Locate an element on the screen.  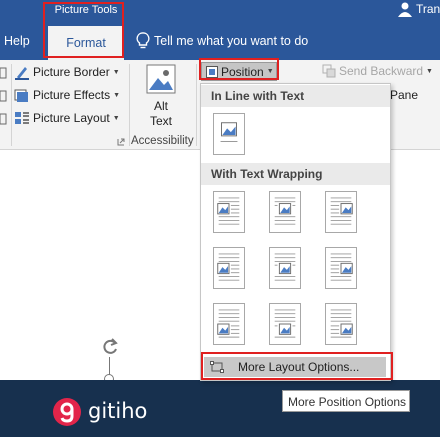
position-bottom-center-icon is located at coordinates (285, 323).